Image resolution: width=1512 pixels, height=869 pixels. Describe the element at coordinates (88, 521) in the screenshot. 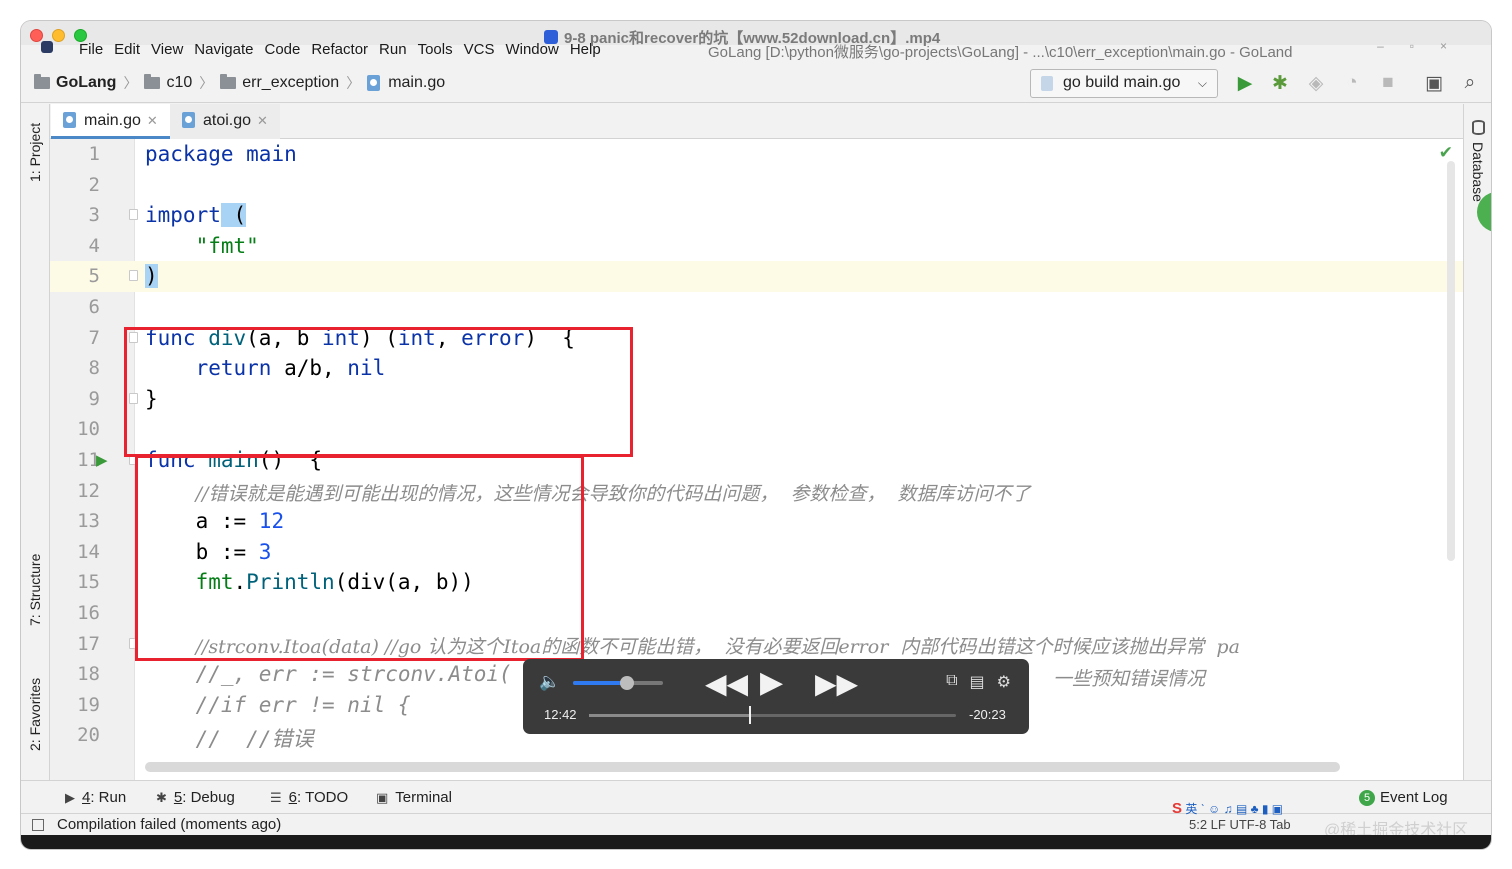

I see `line-number: 13` at that location.